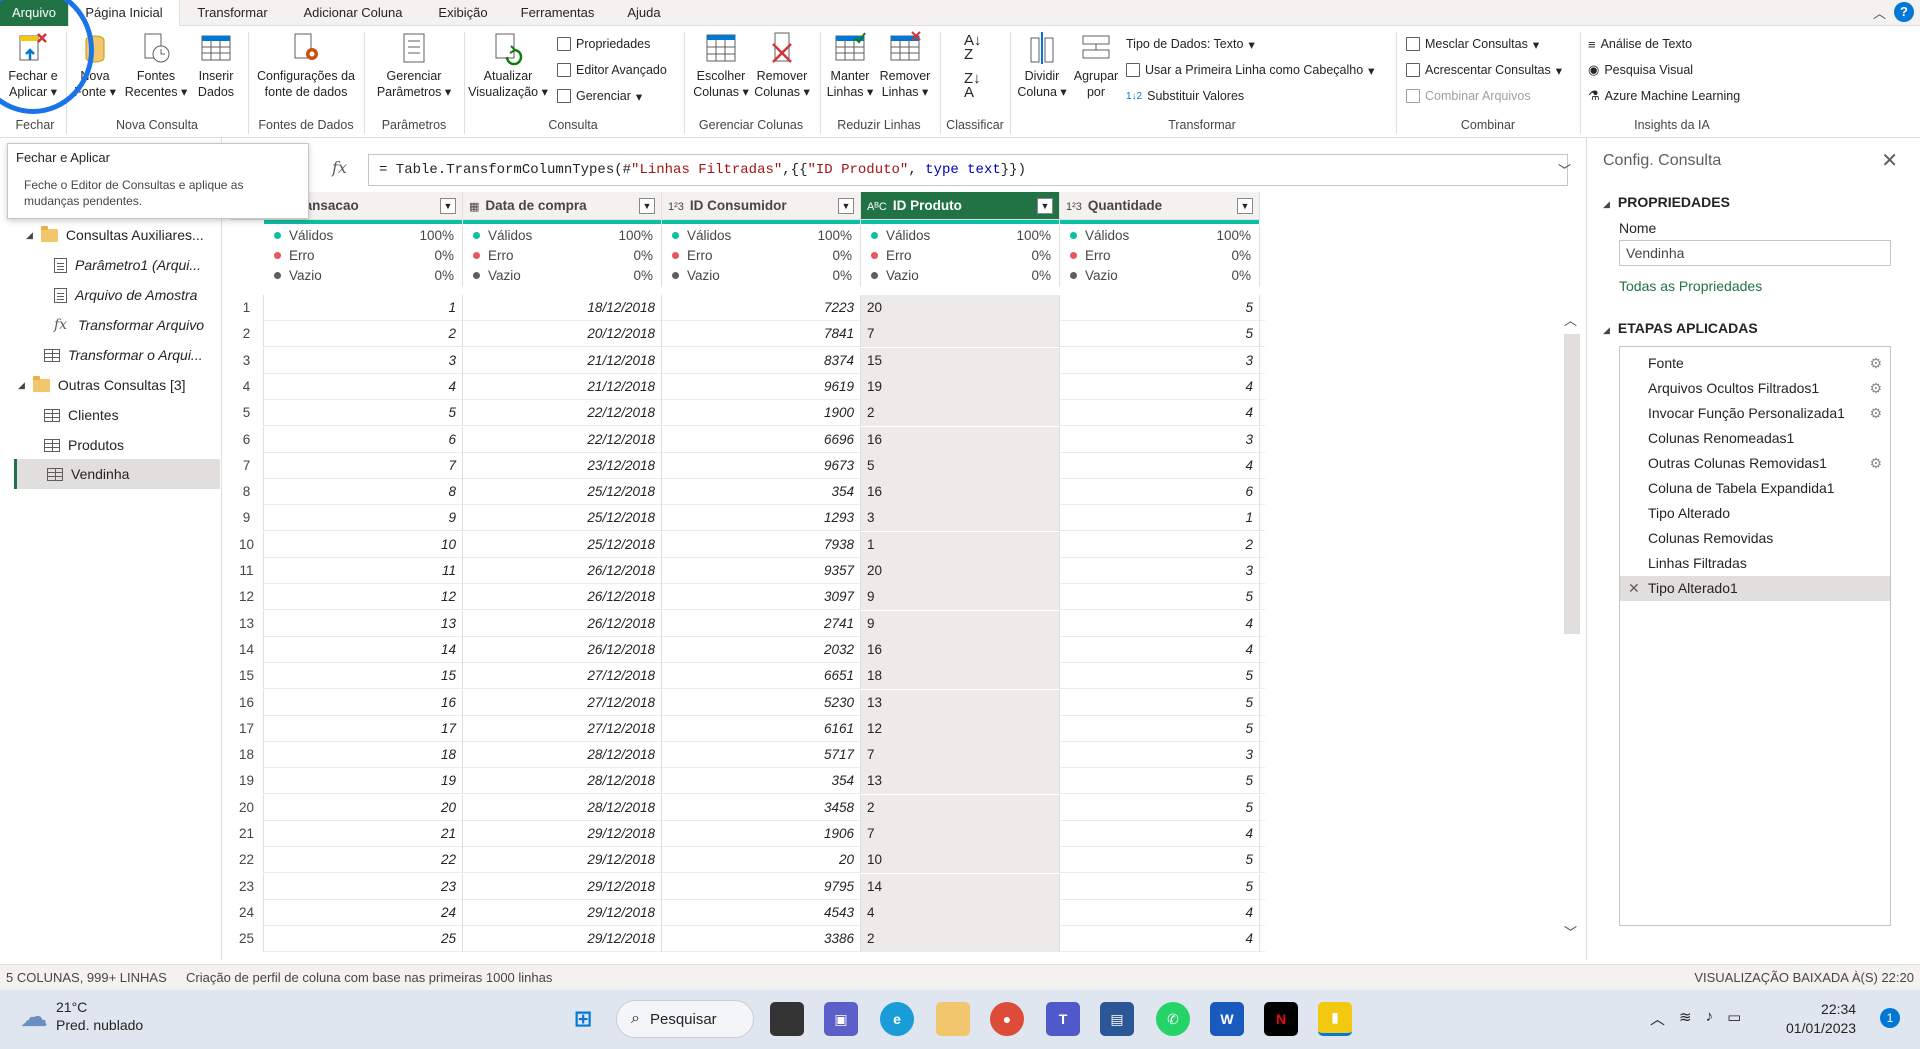 This screenshot has width=1920, height=1049. Describe the element at coordinates (363, 256) in the screenshot. I see `column-quality-profile: Válidos 100% Erro 0% Vazio 0%` at that location.